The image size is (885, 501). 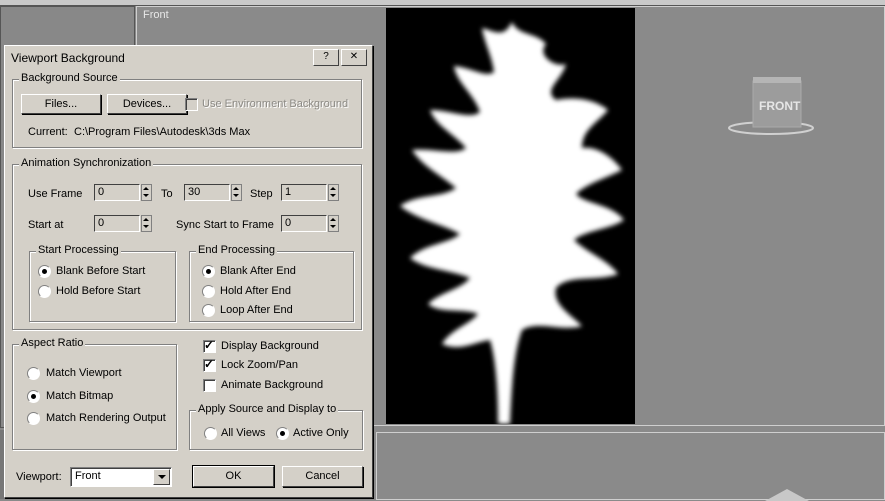 I want to click on loop-after-end-label: Loop After End, so click(x=256, y=310).